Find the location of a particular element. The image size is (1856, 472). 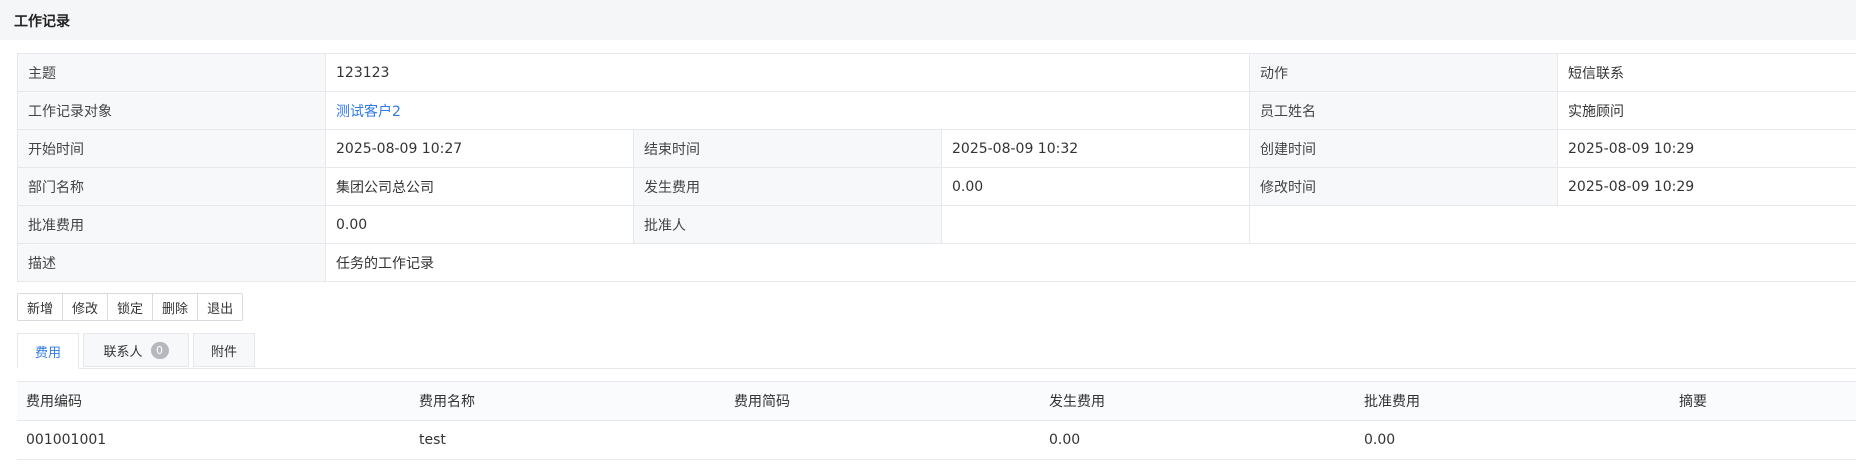

approver-label: 批准人 is located at coordinates (787, 224).